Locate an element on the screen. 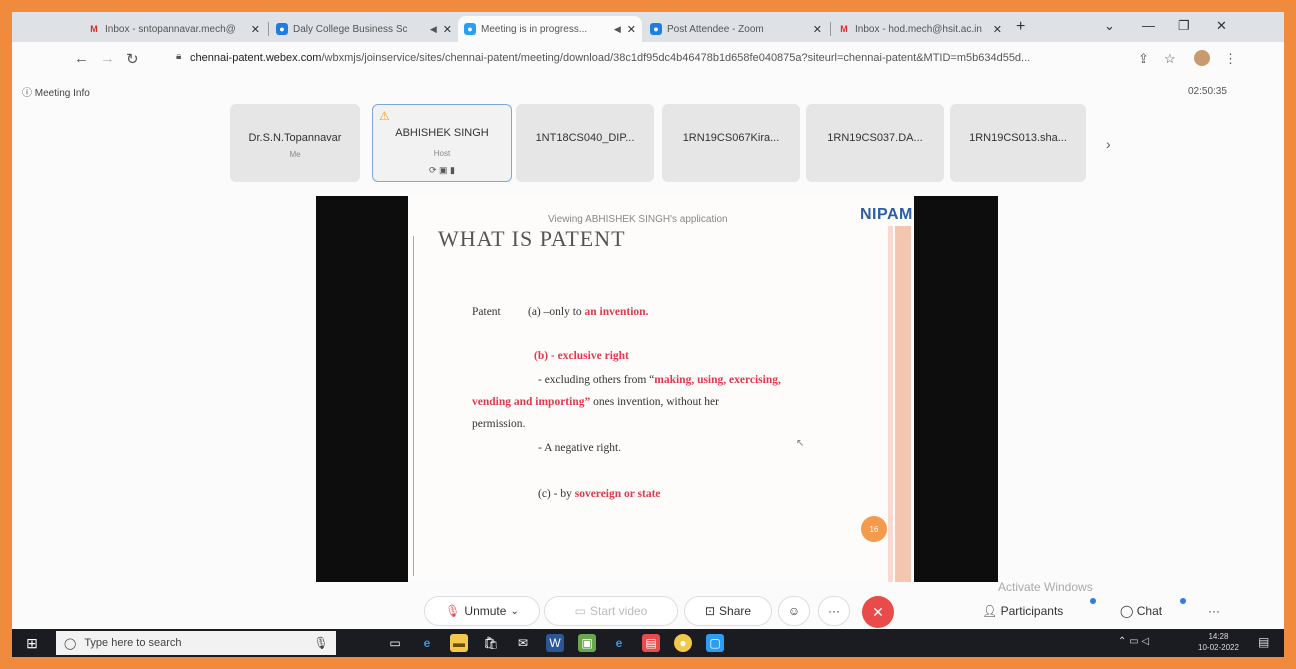 The width and height of the screenshot is (1296, 669). notifications-icon: ▤ is located at coordinates (1263, 642).